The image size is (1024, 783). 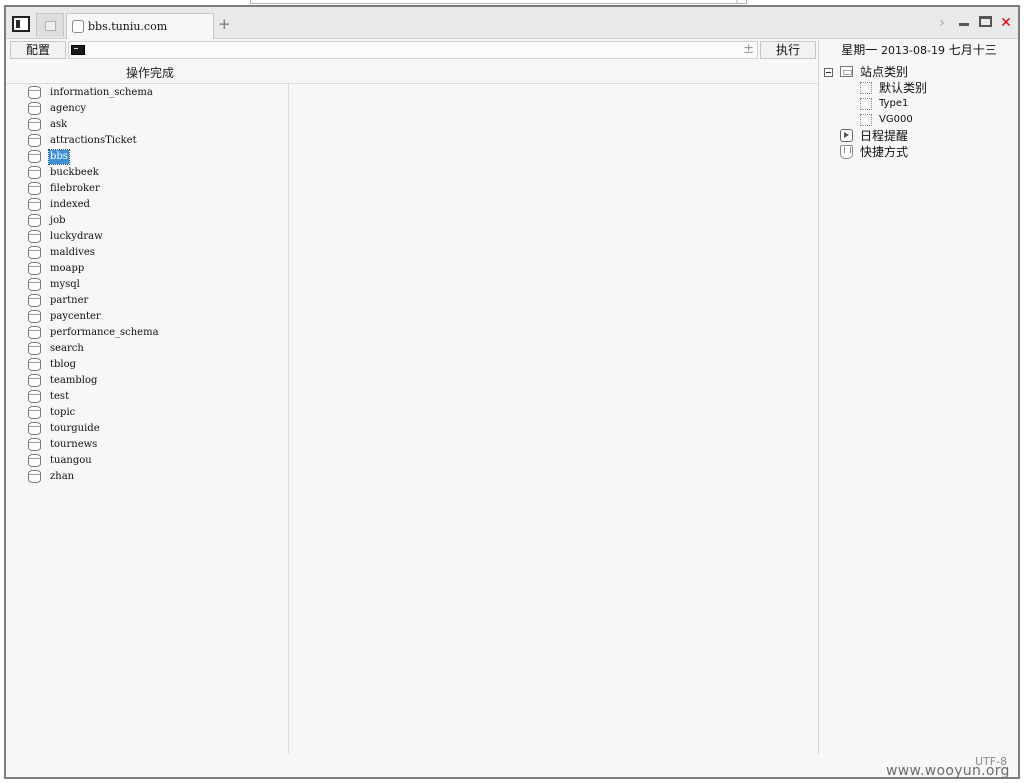 What do you see at coordinates (913, 50) in the screenshot?
I see `date: 2013-08-19` at bounding box center [913, 50].